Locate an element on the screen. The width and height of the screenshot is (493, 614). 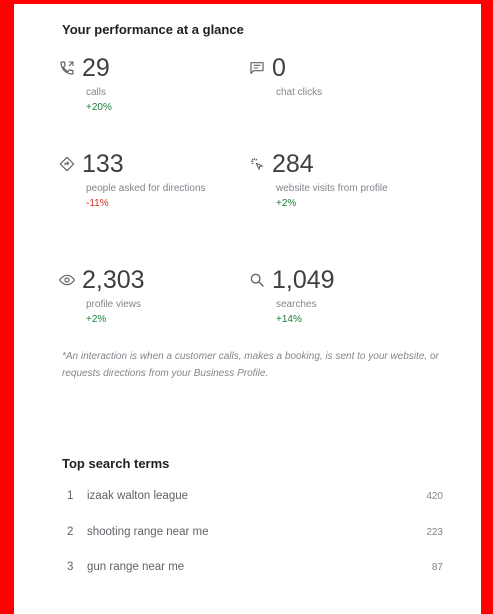
metric-change: +14% is located at coordinates (289, 319).